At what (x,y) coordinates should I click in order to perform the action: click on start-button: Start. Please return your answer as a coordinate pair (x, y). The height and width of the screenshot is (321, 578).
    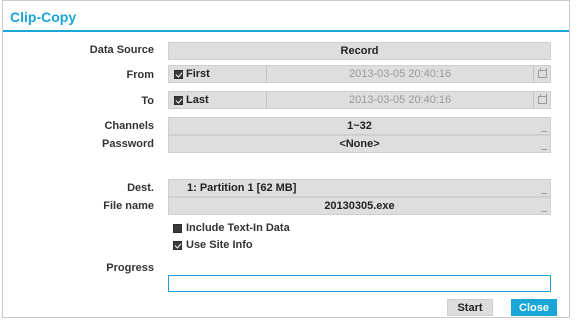
    Looking at the image, I should click on (470, 307).